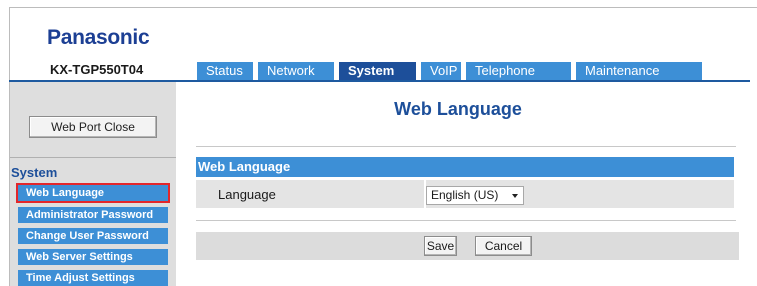 This screenshot has width=757, height=286. Describe the element at coordinates (98, 37) in the screenshot. I see `panasonic-logo: Panasonic` at that location.